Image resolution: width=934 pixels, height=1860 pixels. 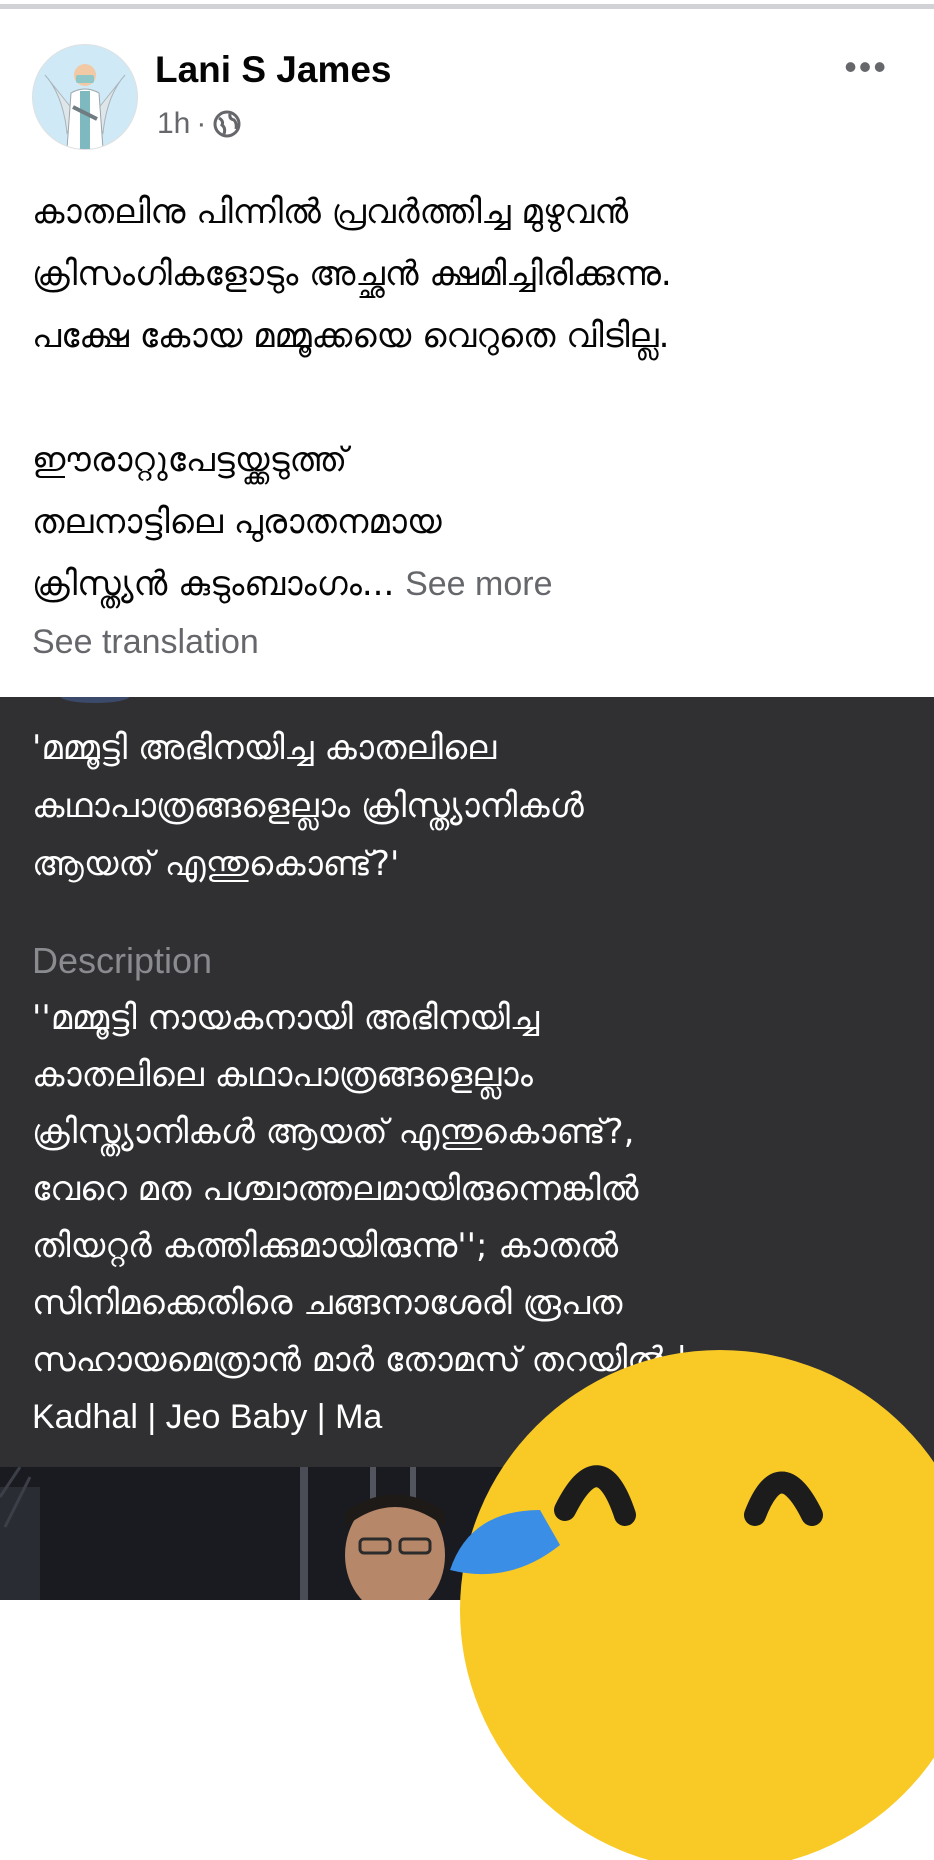 What do you see at coordinates (173, 124) in the screenshot?
I see `post-time: 1h` at bounding box center [173, 124].